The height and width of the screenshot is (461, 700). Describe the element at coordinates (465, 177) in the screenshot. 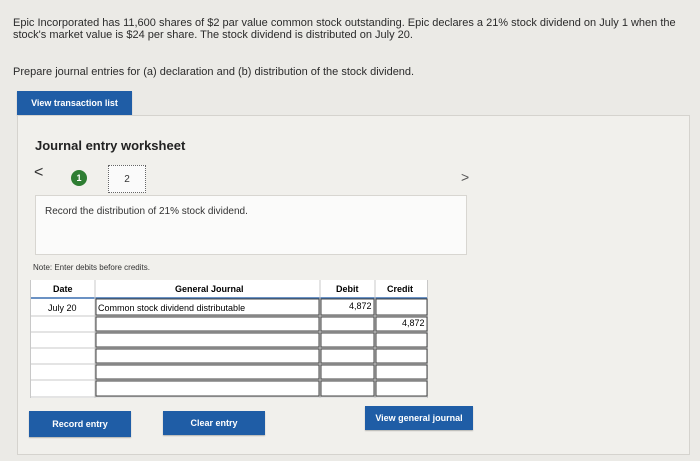

I see `chevron-right-icon: >` at that location.